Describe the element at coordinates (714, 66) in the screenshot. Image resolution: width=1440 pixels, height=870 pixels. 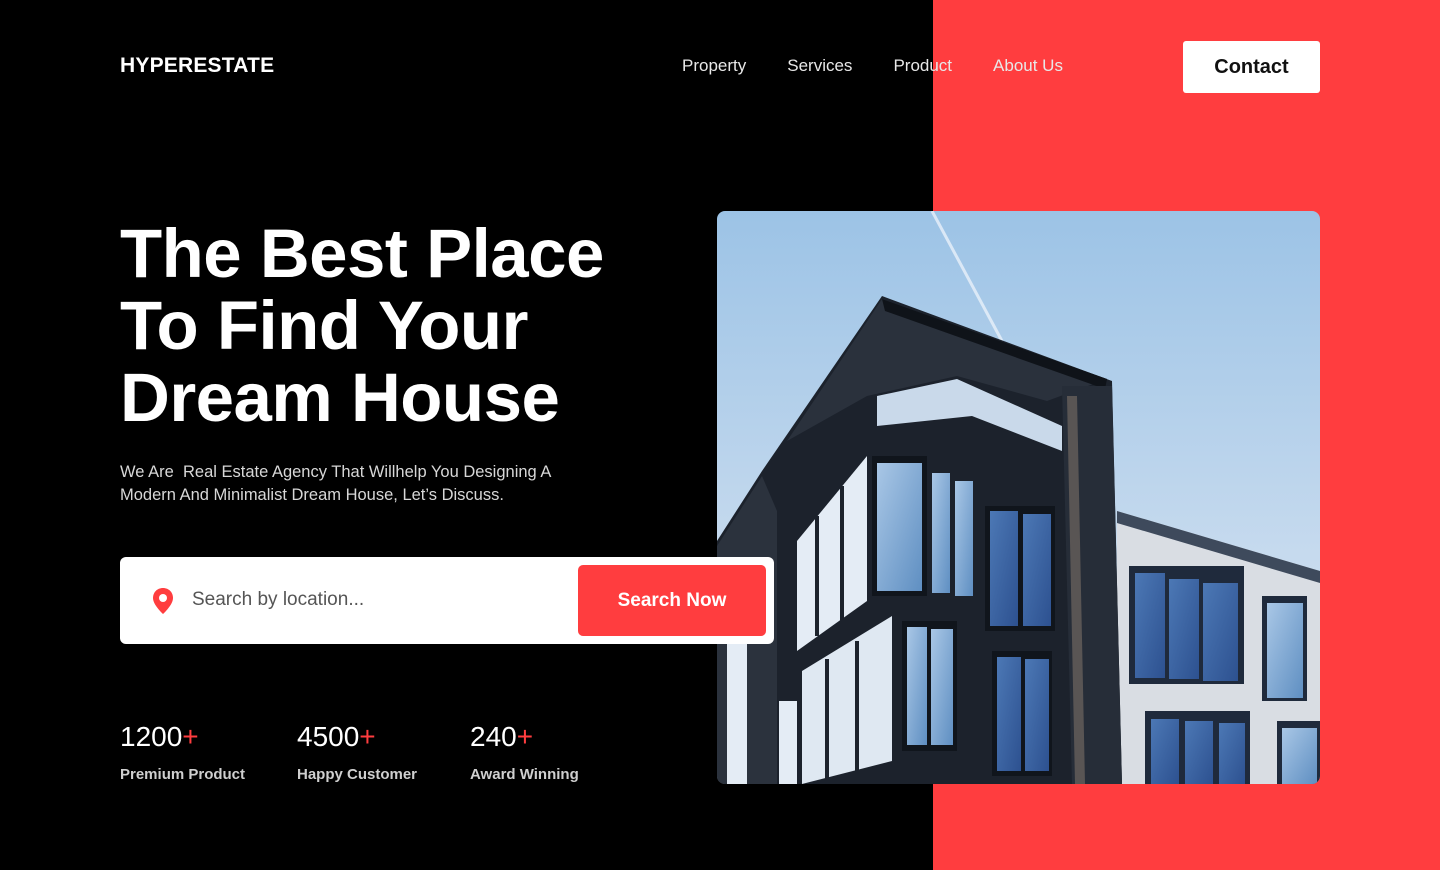
I see `nav-item-property: Property` at that location.